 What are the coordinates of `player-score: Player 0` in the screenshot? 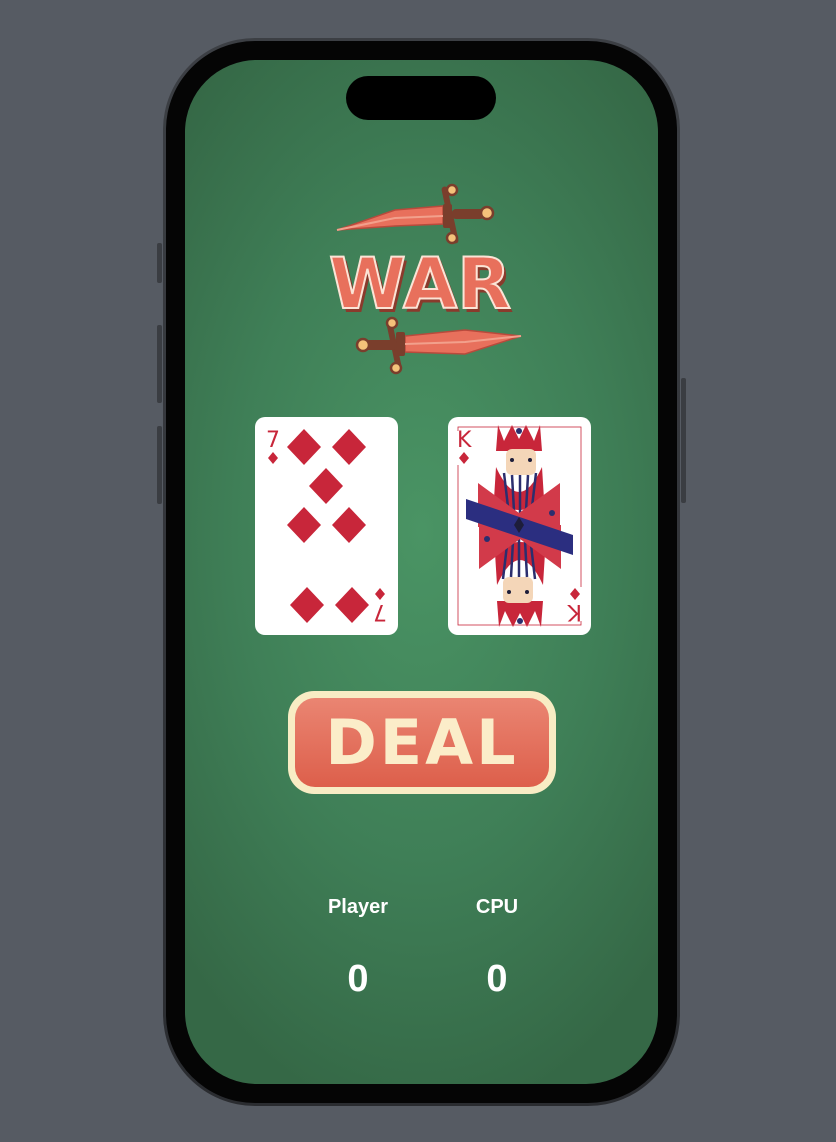 It's located at (358, 947).